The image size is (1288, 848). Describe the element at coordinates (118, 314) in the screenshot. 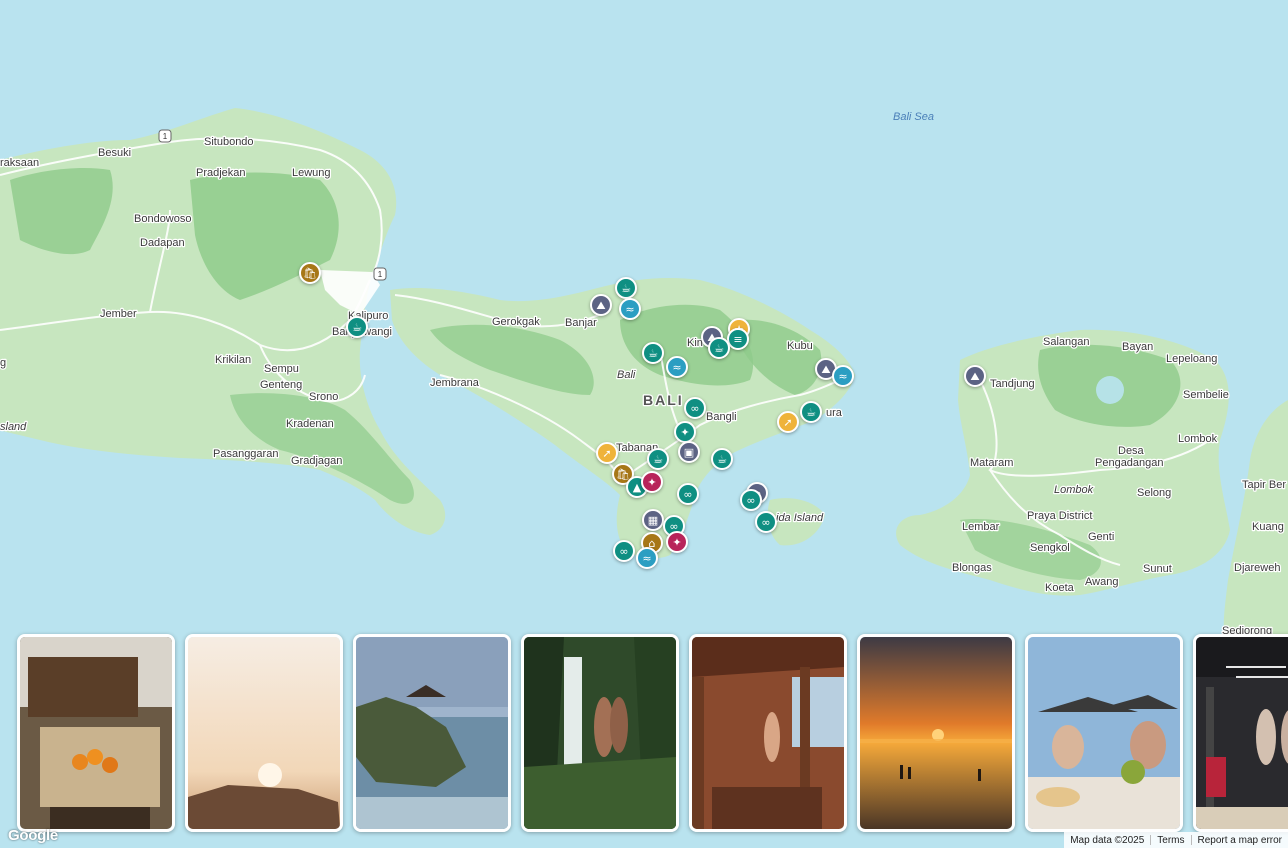

I see `label-jember: Jember` at that location.